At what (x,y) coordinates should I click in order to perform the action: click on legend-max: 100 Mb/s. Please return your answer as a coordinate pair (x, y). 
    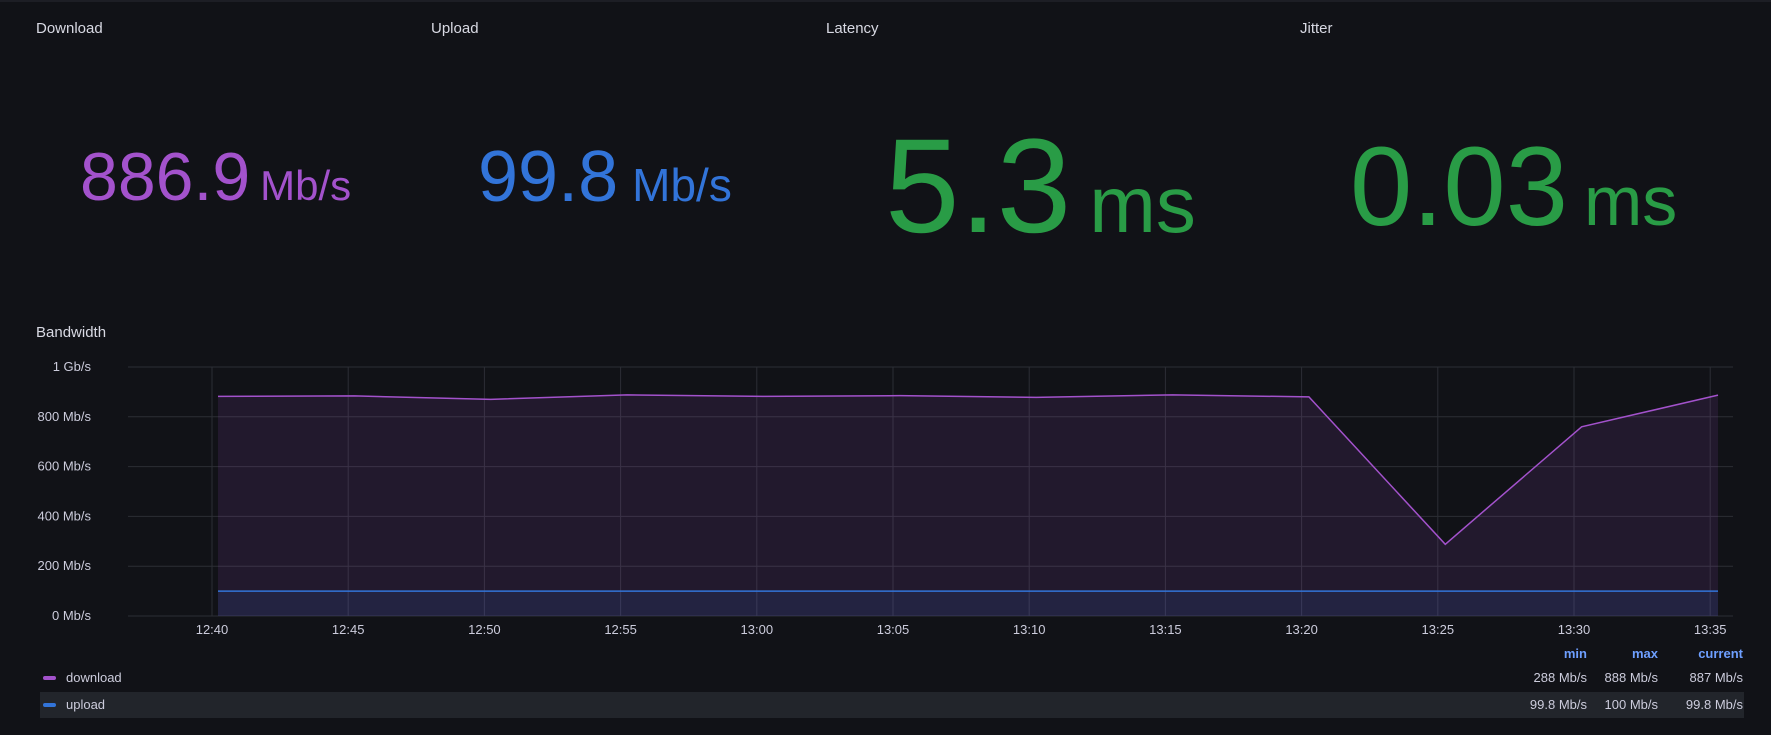
    Looking at the image, I should click on (1631, 704).